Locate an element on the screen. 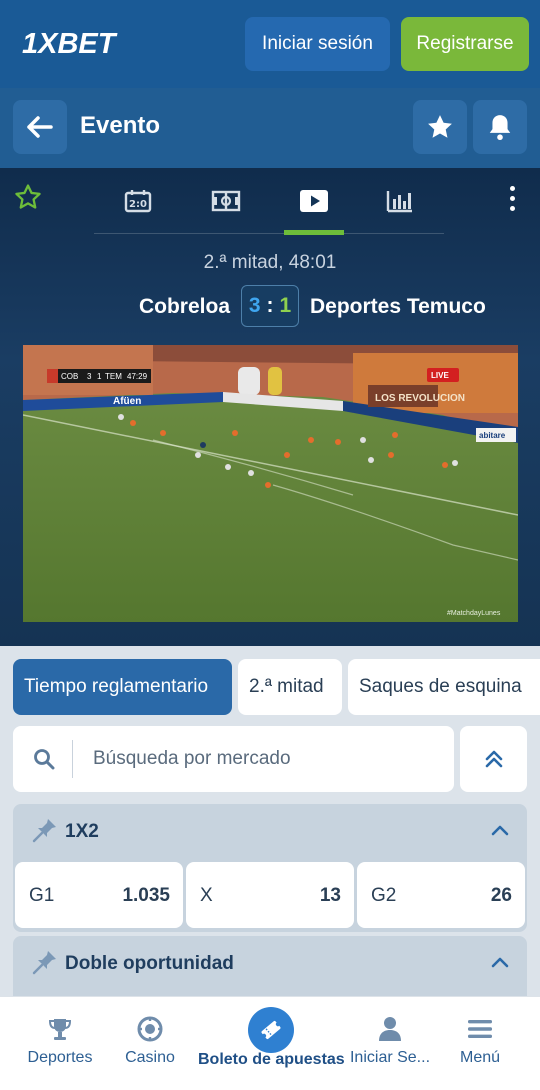 This screenshot has width=540, height=1090. collapse-all-button is located at coordinates (493, 759).